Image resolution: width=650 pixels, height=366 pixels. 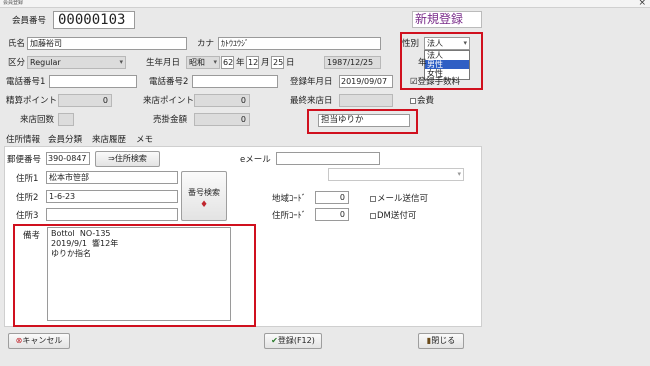 I want to click on window-title: 会員登録, so click(x=13, y=3).